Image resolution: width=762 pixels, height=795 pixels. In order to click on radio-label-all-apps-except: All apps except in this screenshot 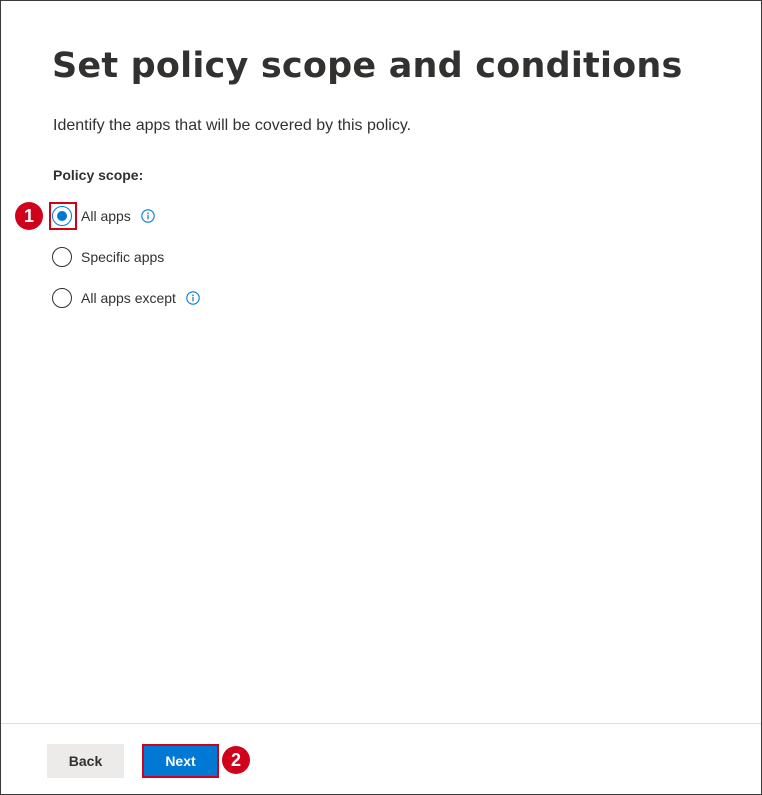, I will do `click(128, 298)`.